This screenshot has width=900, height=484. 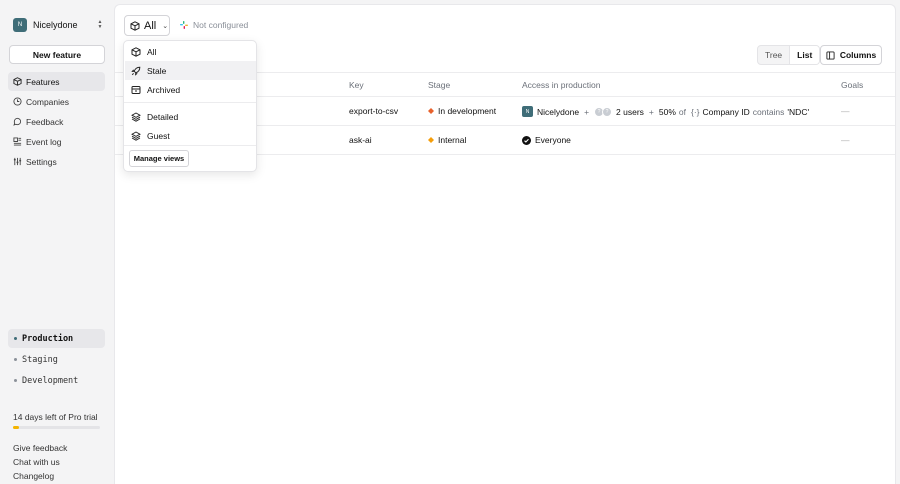 I want to click on env-label: Production, so click(x=48, y=338).